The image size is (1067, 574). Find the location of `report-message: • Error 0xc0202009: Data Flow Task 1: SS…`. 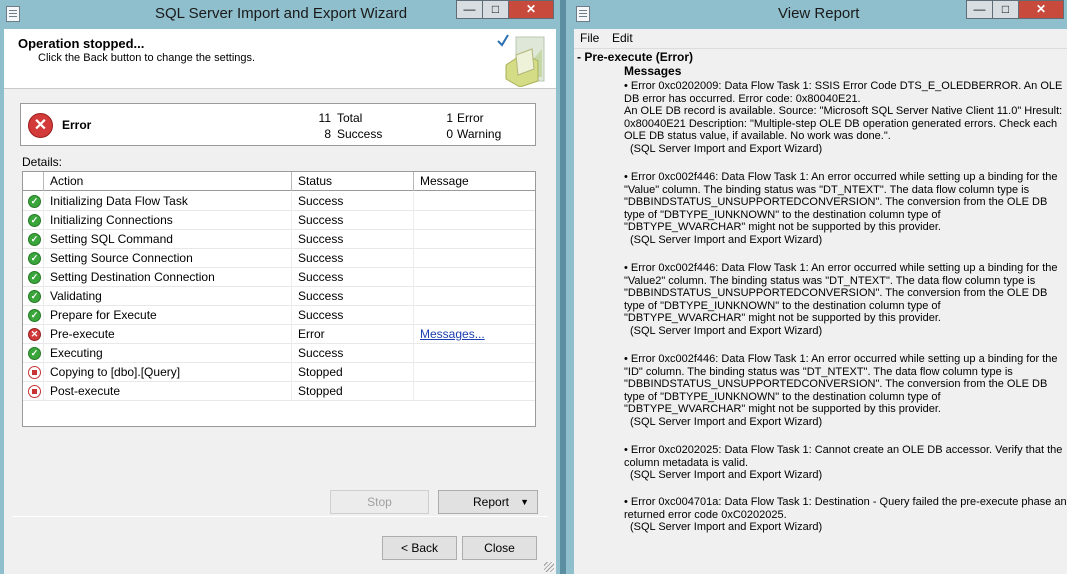

report-message: • Error 0xc0202009: Data Flow Task 1: SS… is located at coordinates (843, 117).